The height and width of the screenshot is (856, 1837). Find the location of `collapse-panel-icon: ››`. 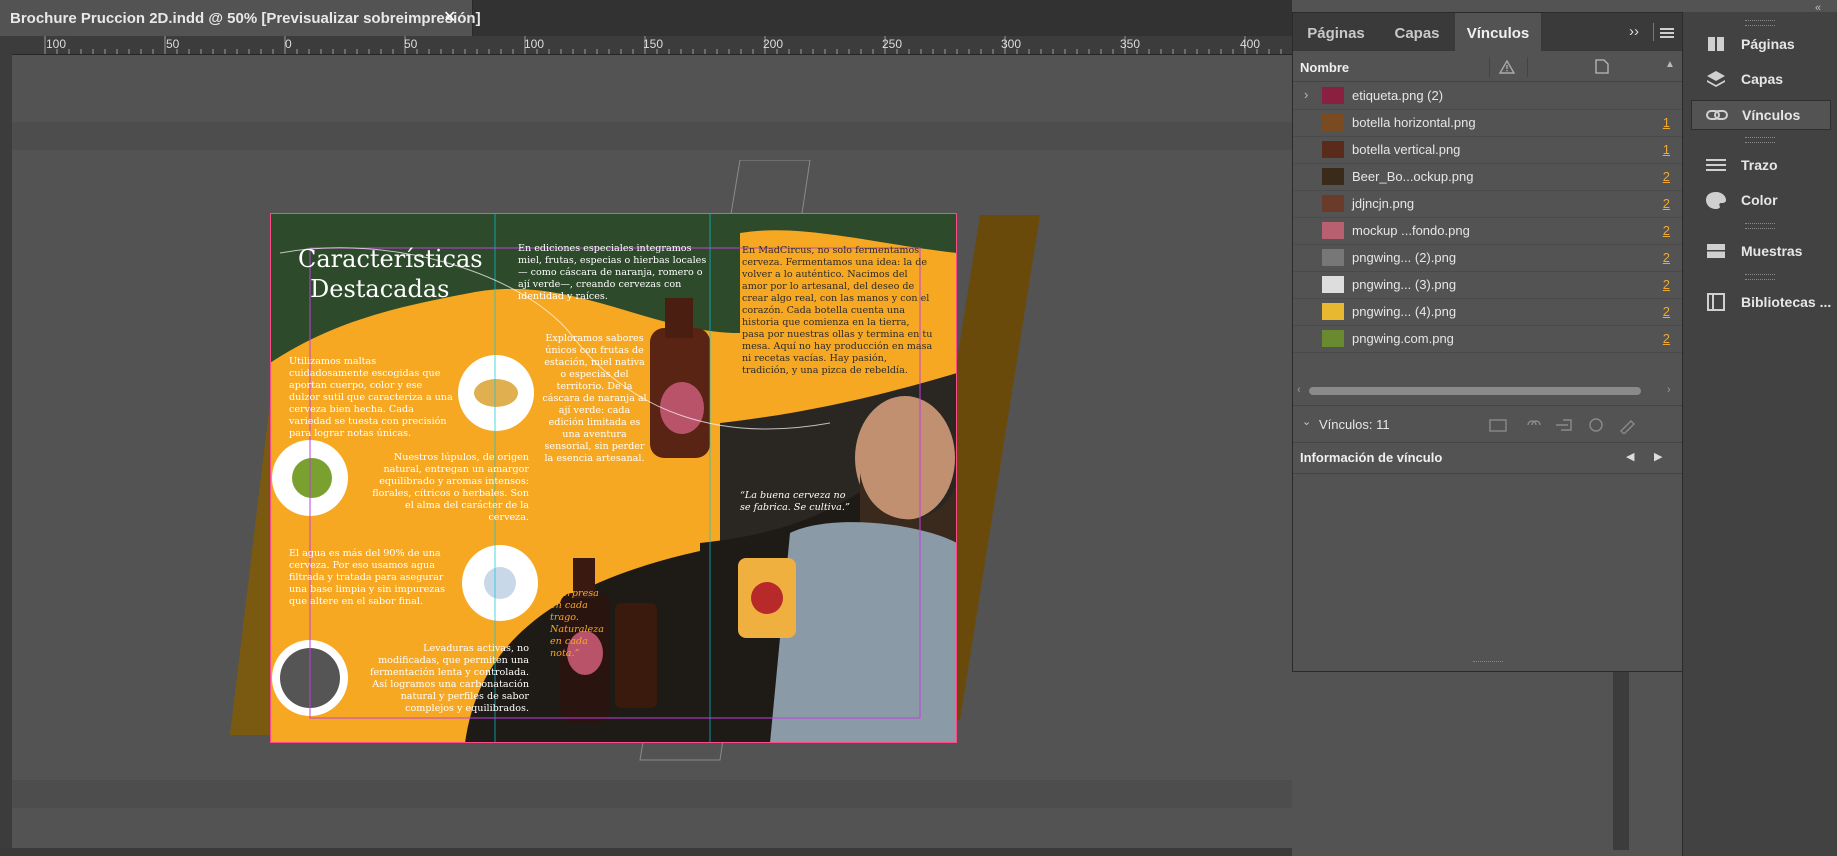

collapse-panel-icon: ›› is located at coordinates (1634, 31).